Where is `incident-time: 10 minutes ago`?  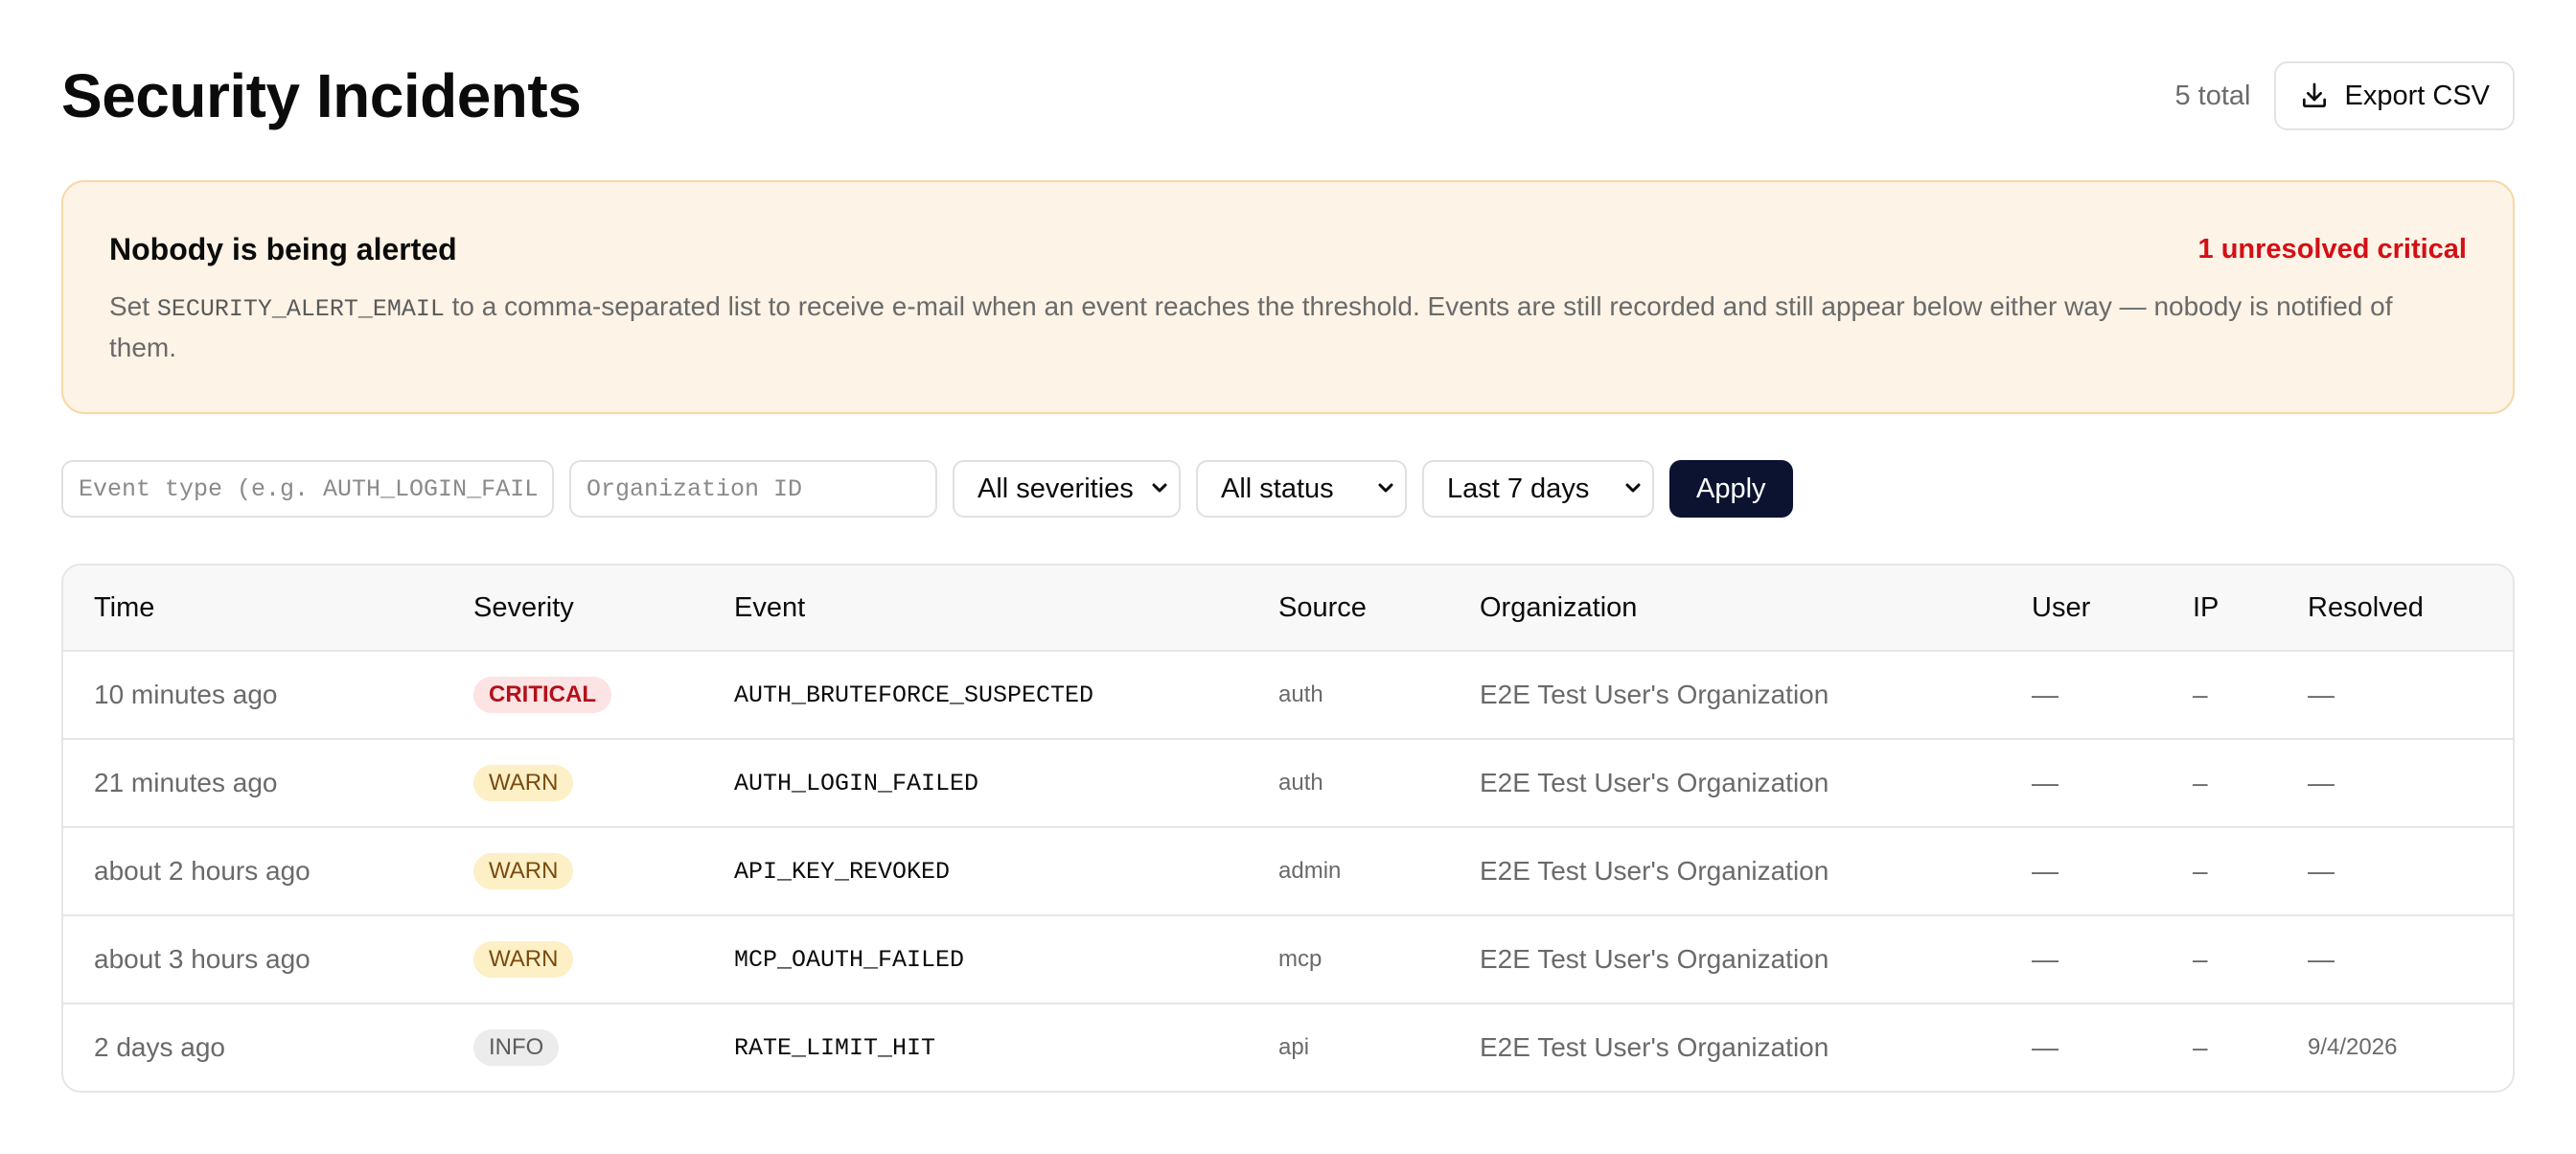
incident-time: 10 minutes ago is located at coordinates (186, 695).